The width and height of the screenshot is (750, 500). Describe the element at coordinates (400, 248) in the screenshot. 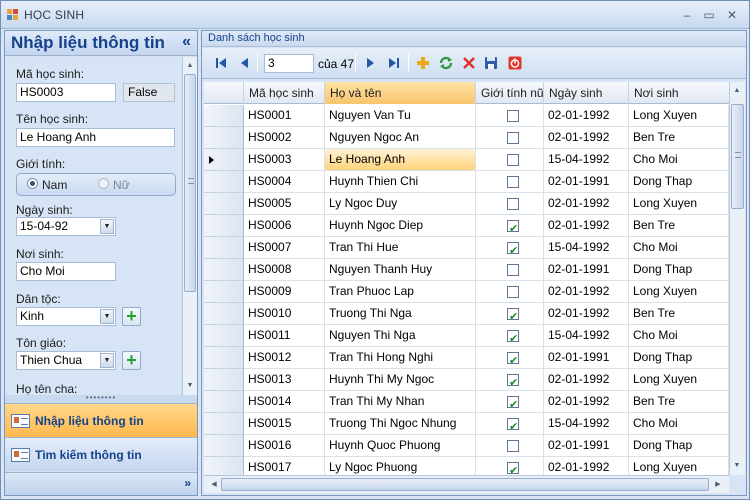

I see `cell-ten: Tran Thi Hue` at that location.